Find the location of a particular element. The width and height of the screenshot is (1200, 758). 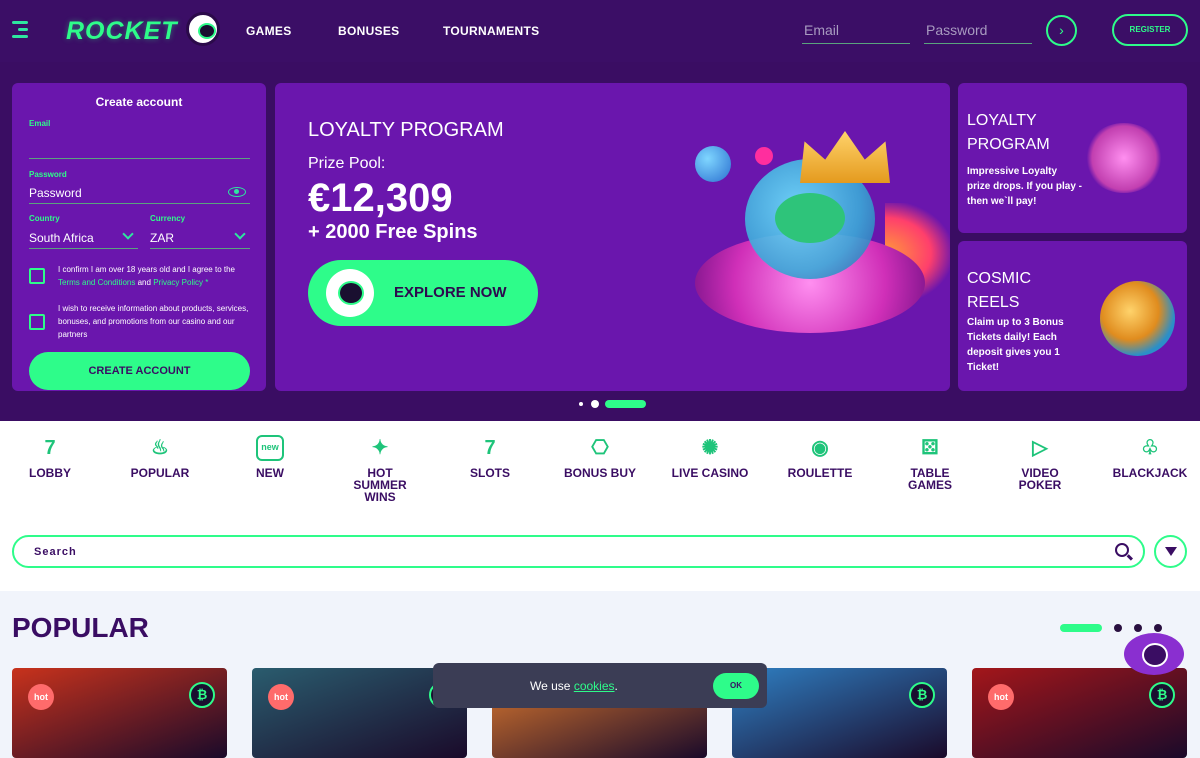

header-password-input is located at coordinates (978, 30).